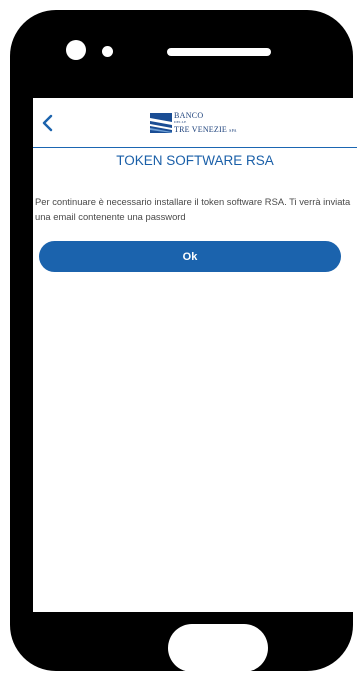 The width and height of the screenshot is (363, 679). I want to click on back-button, so click(49, 123).